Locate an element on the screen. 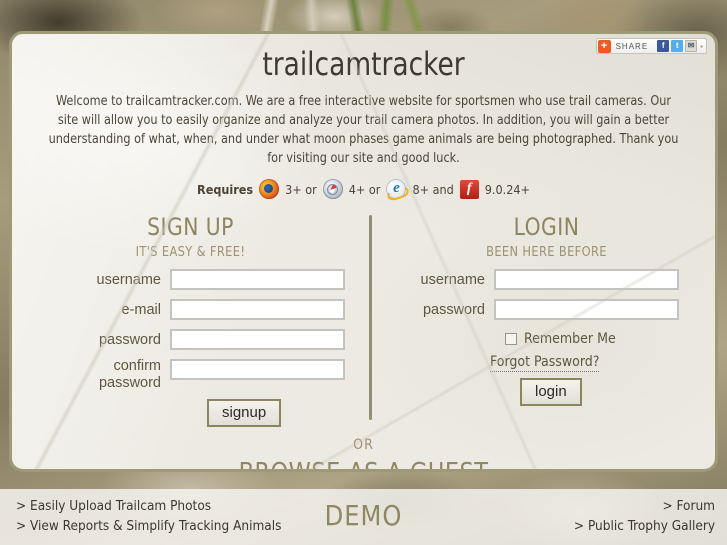  forgot-password-text: Forgot Password? is located at coordinates (545, 363).